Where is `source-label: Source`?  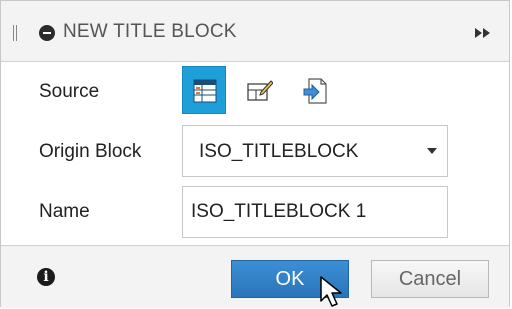
source-label: Source is located at coordinates (69, 91).